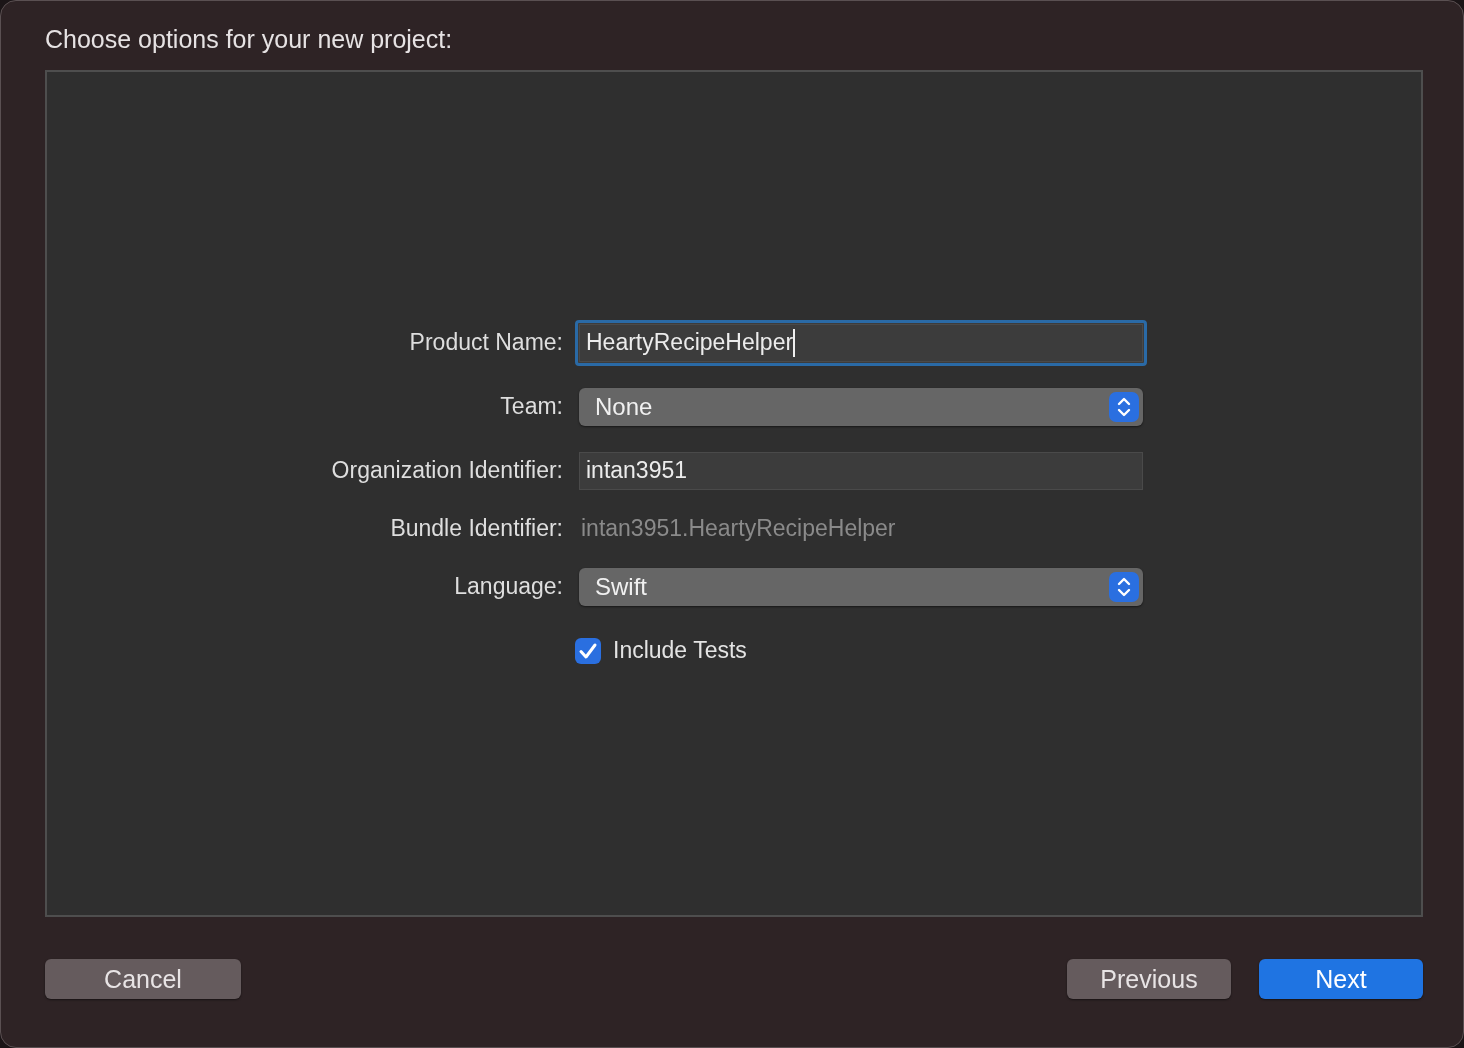 This screenshot has width=1464, height=1048. I want to click on checkbox, so click(588, 650).